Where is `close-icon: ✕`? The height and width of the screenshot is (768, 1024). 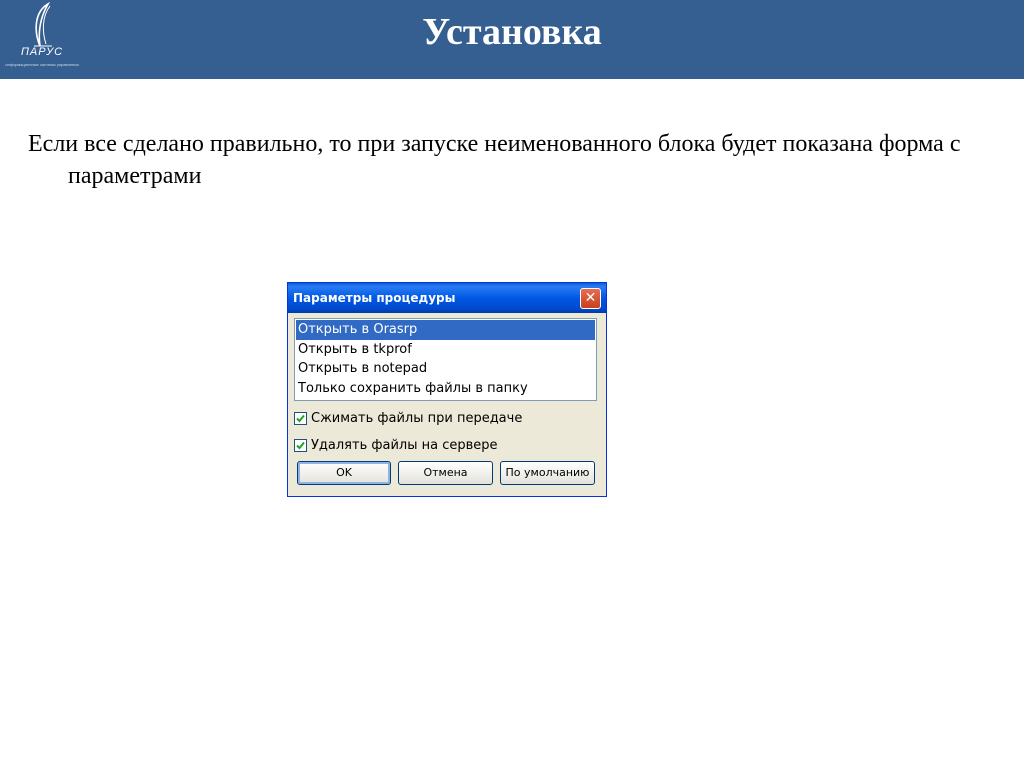
close-icon: ✕ is located at coordinates (590, 298).